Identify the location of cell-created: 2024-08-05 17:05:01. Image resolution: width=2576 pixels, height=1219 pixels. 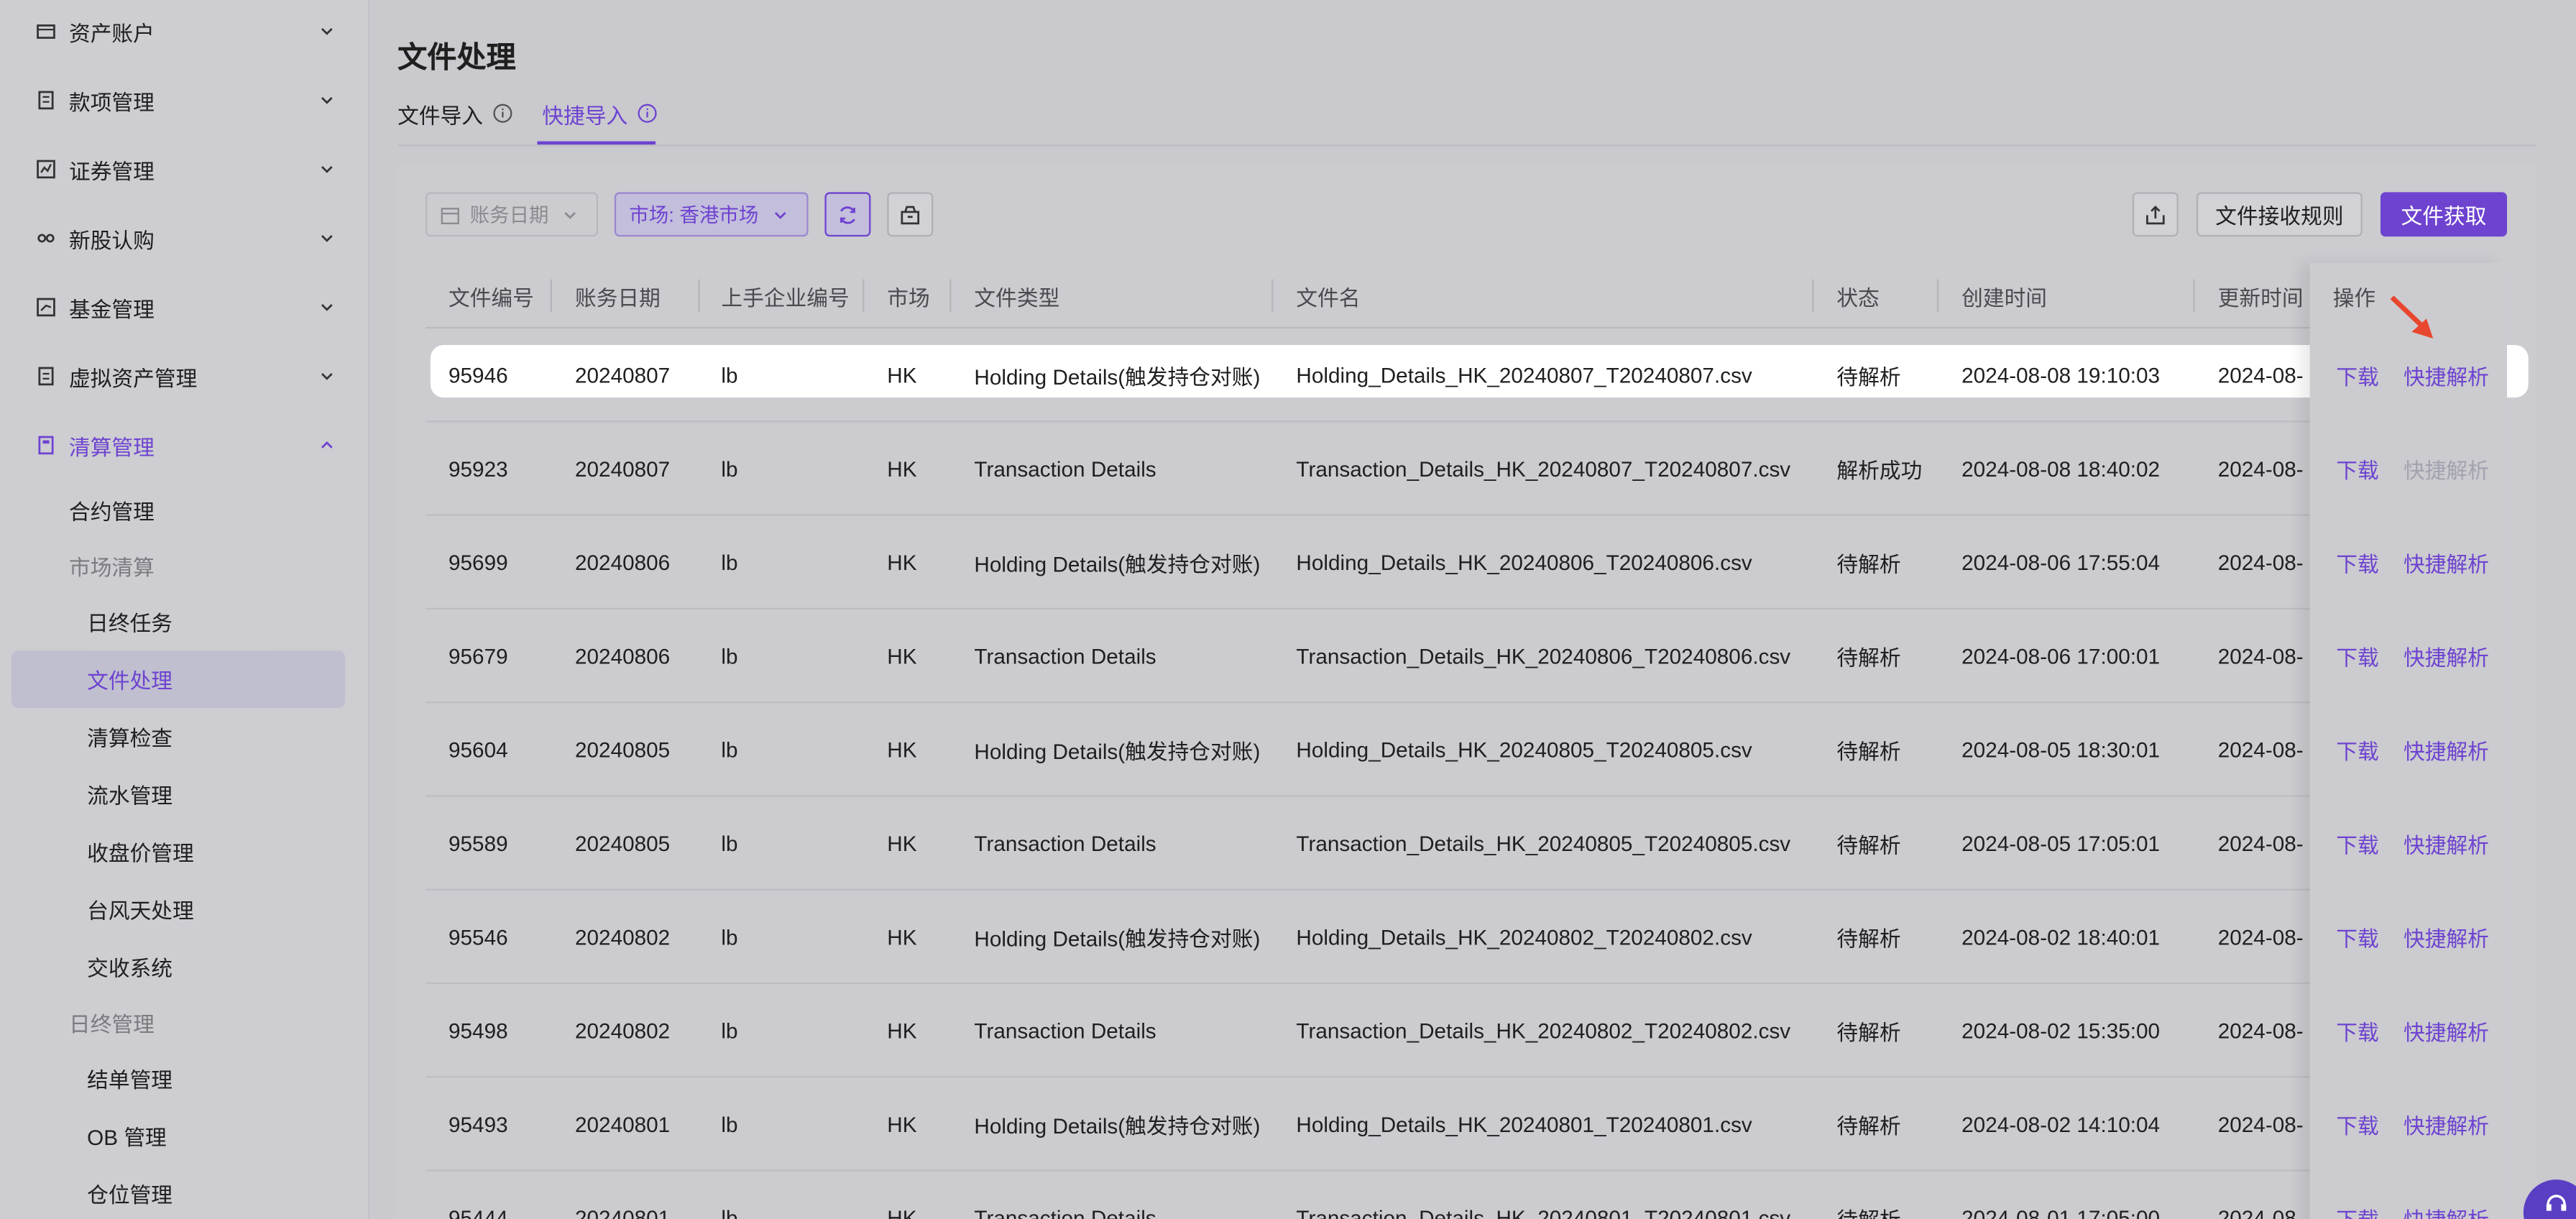
(2061, 843).